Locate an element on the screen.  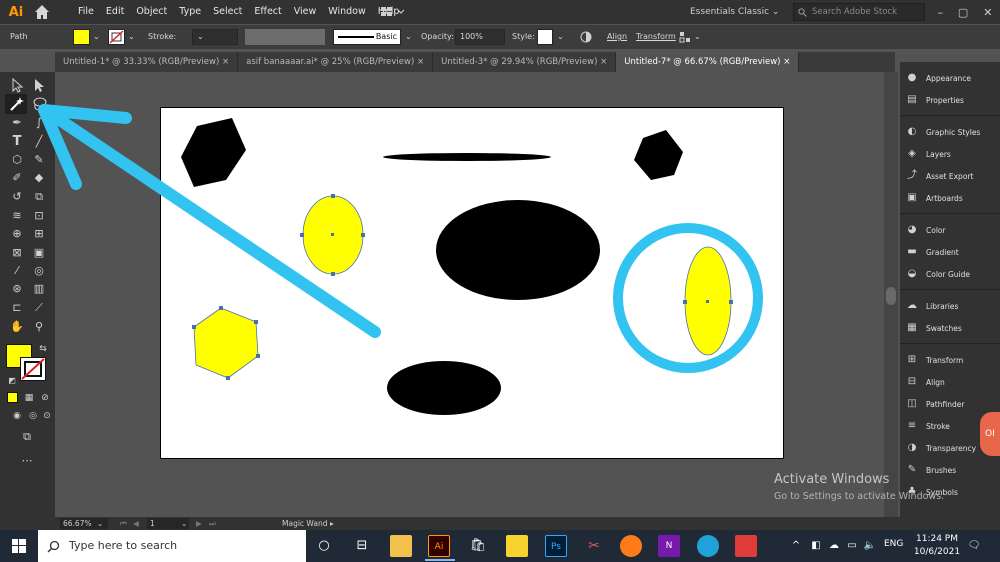
floating-badge: OI is located at coordinates (990, 434).